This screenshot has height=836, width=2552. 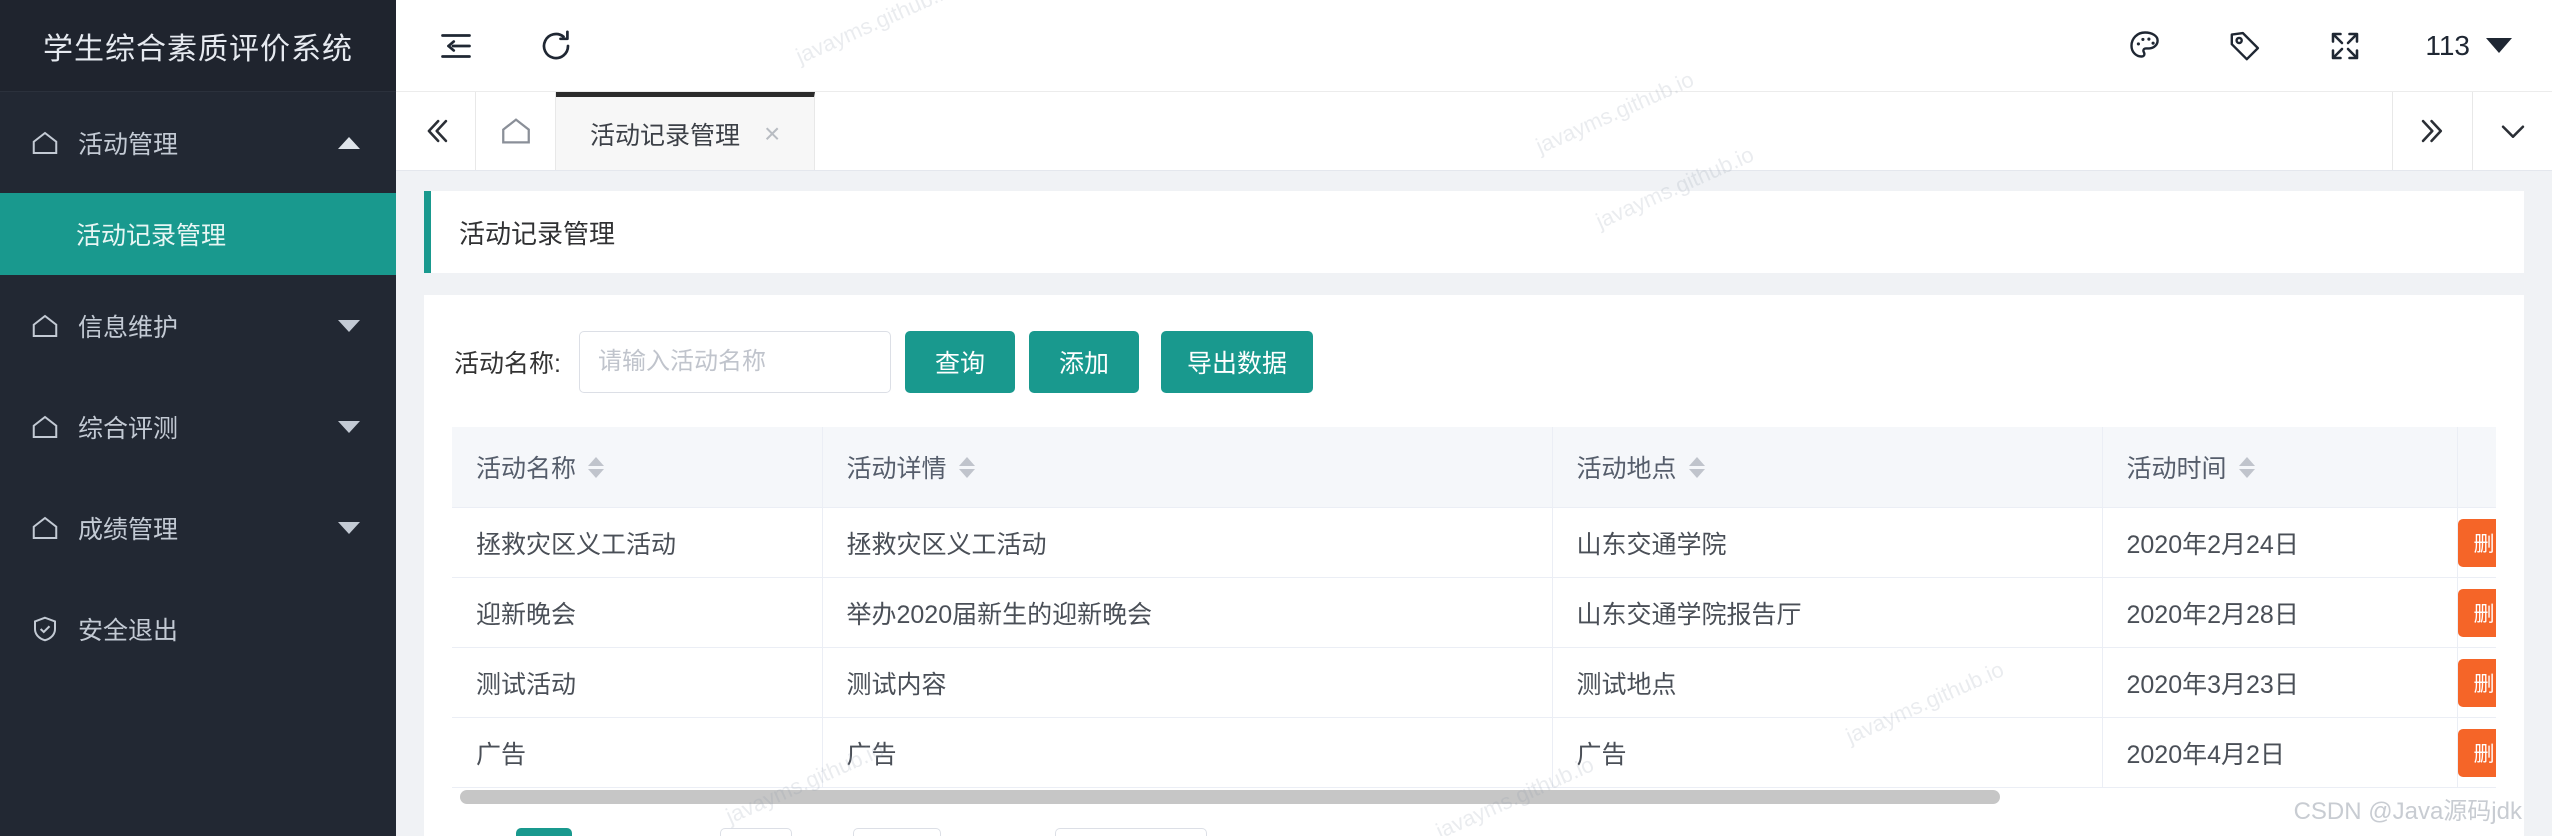 What do you see at coordinates (1187, 467) in the screenshot?
I see `column-header-detail: 活动详情` at bounding box center [1187, 467].